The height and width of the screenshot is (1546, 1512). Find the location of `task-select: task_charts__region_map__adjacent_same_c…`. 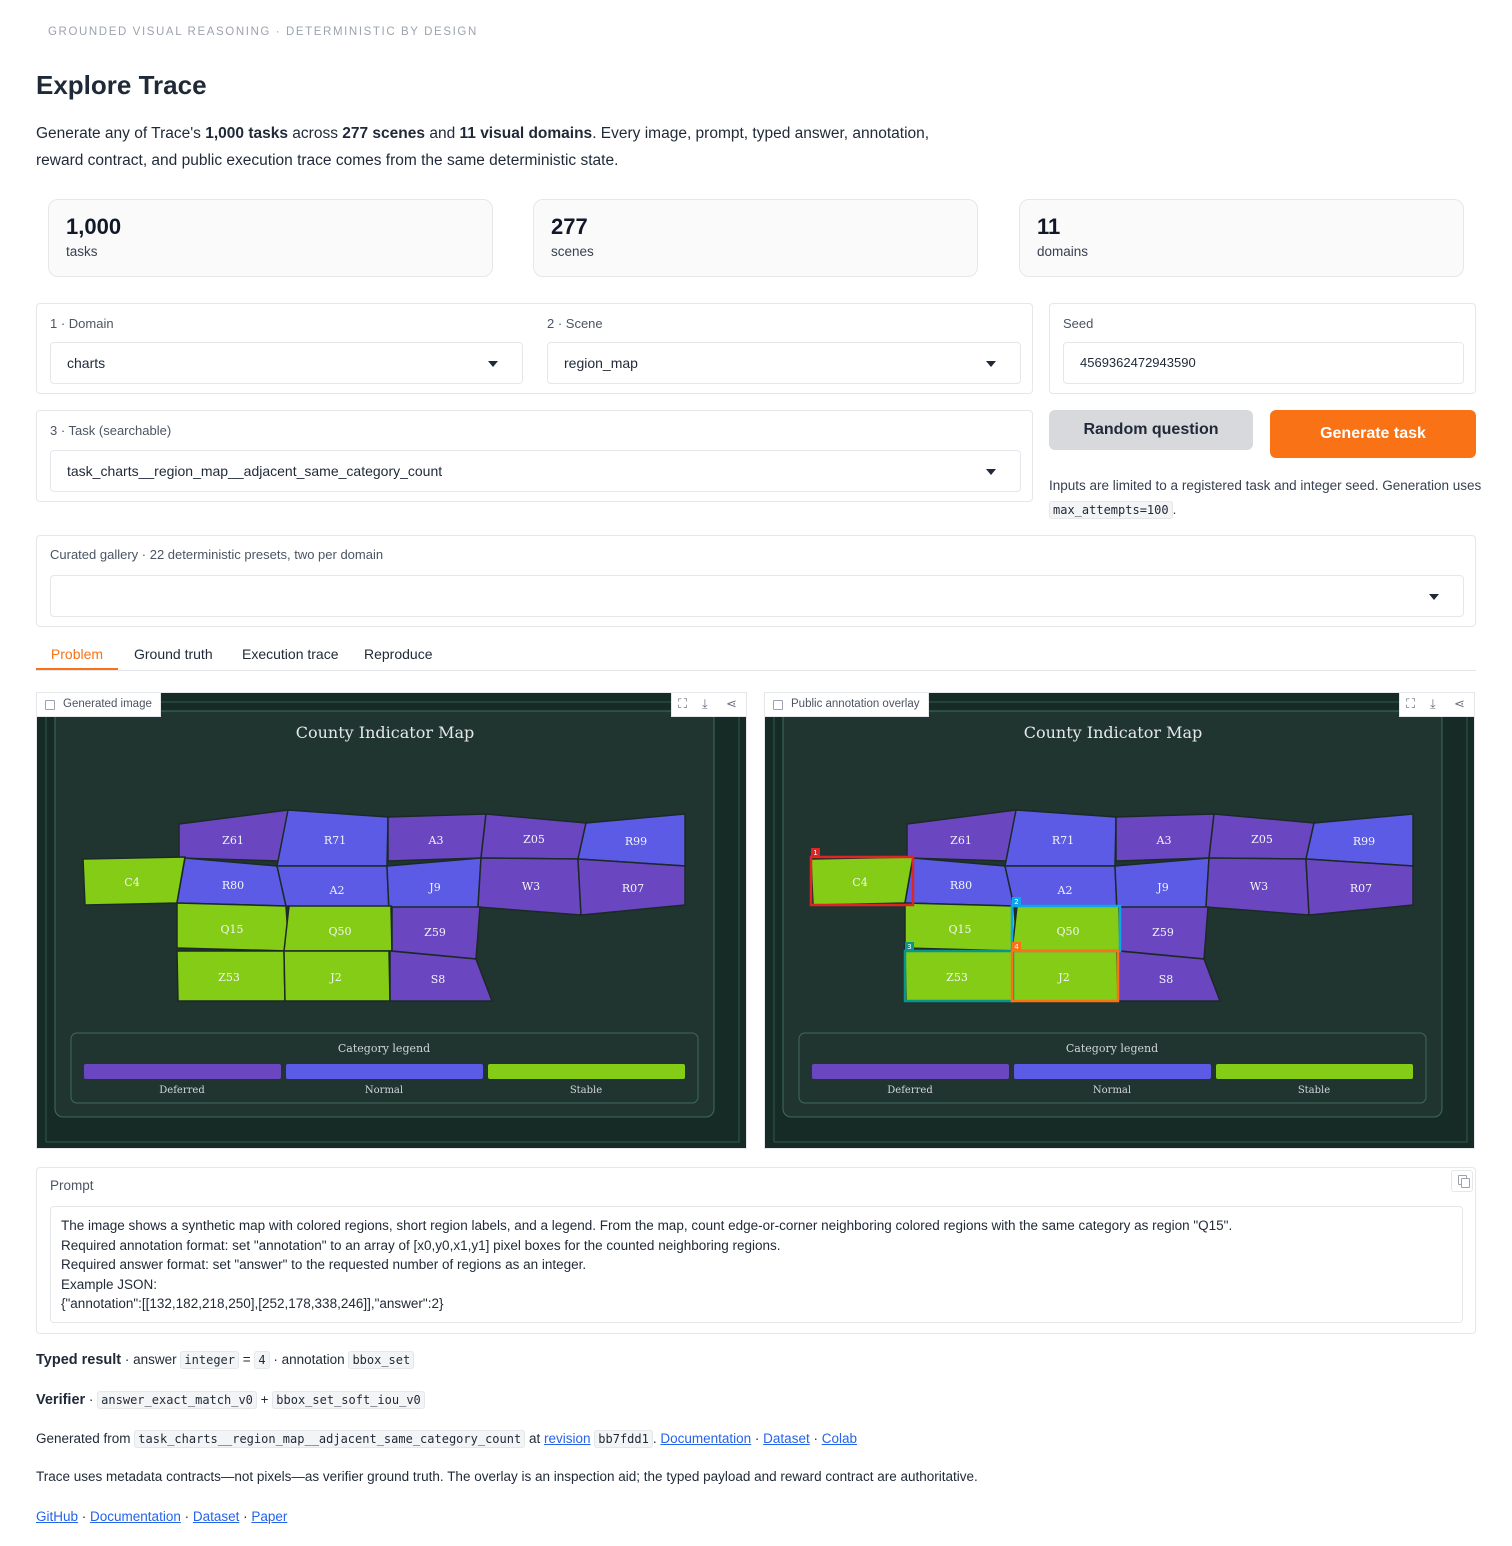

task-select: task_charts__region_map__adjacent_same_c… is located at coordinates (535, 471).